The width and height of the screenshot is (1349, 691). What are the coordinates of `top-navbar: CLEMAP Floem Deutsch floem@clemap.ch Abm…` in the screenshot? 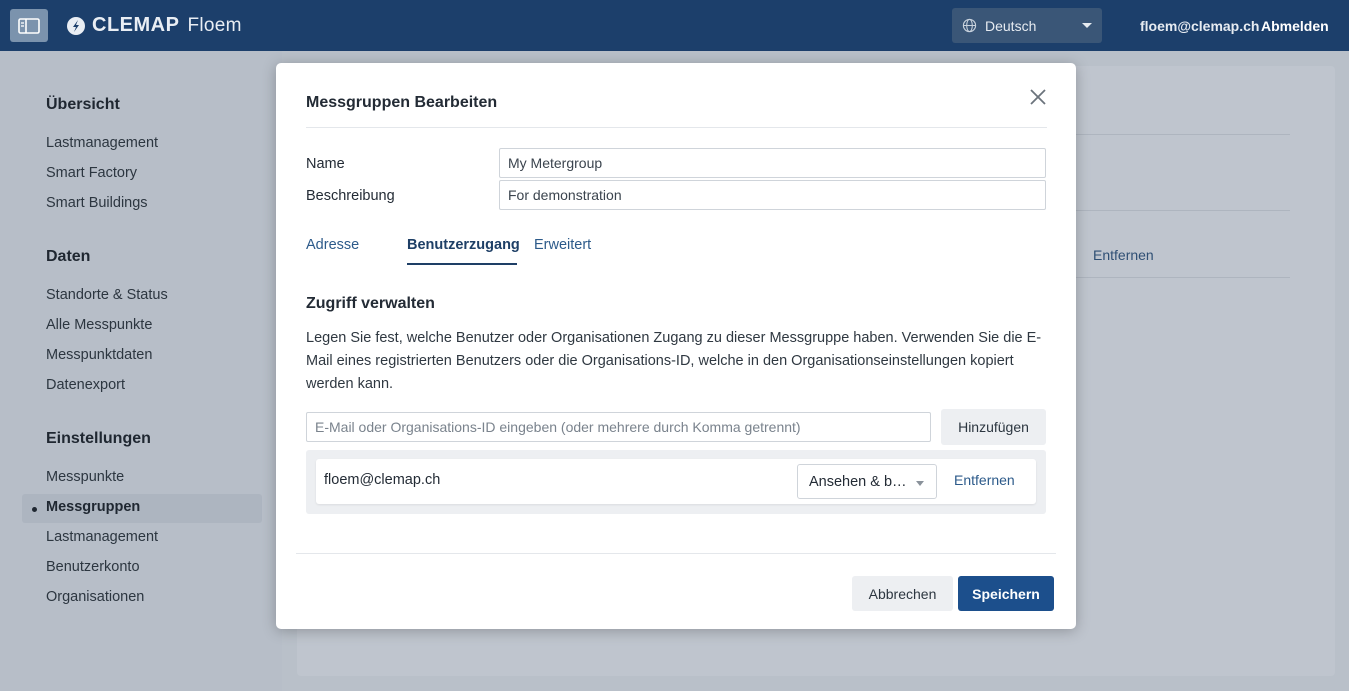 It's located at (674, 25).